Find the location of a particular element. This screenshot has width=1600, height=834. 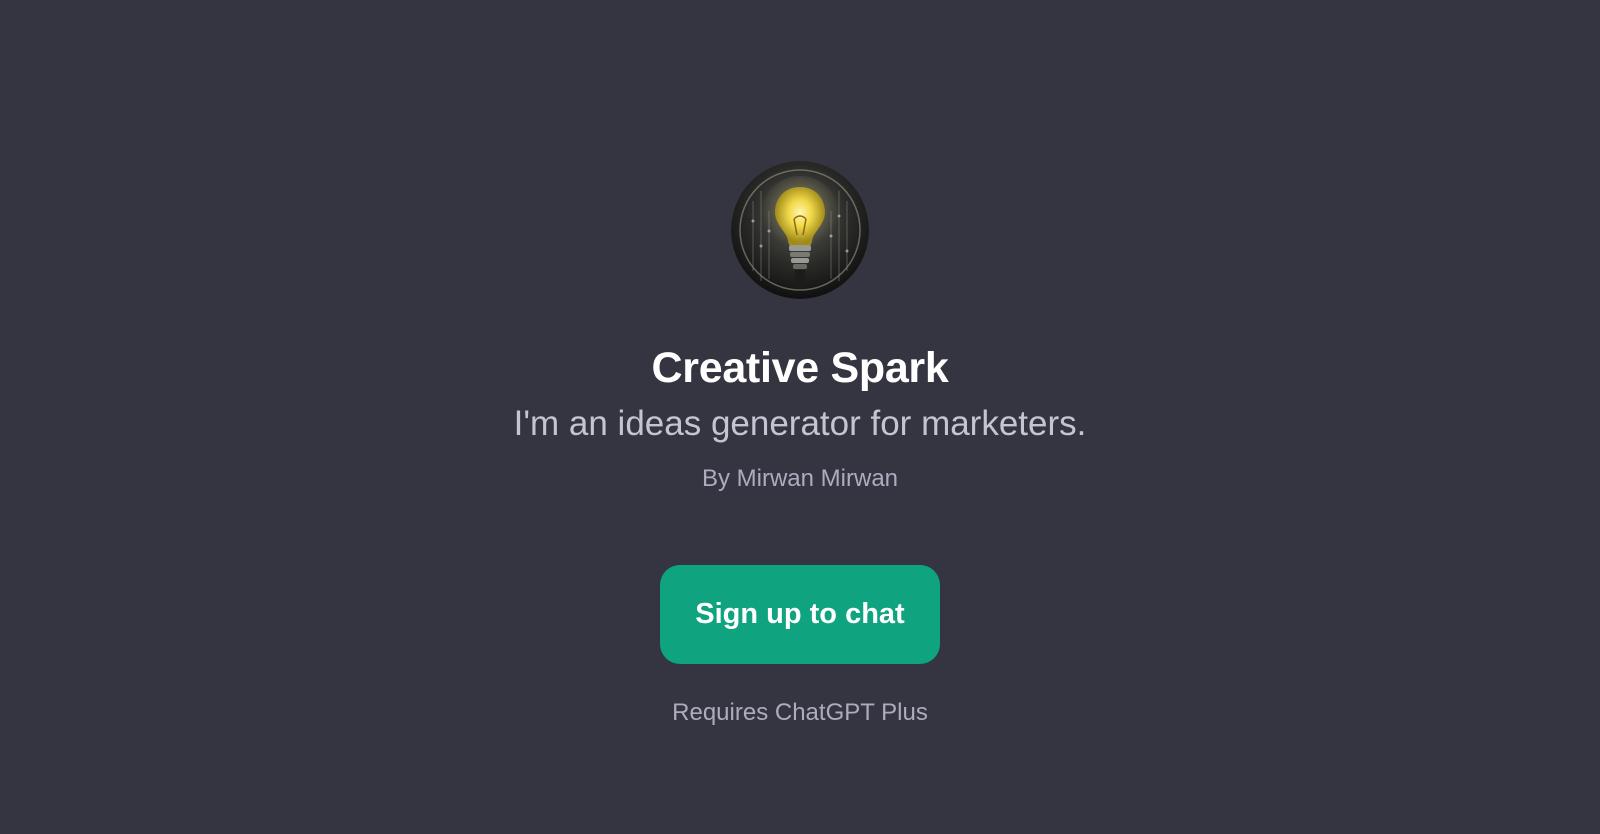

sign-up-to-chat-button: Sign up to chat is located at coordinates (800, 614).